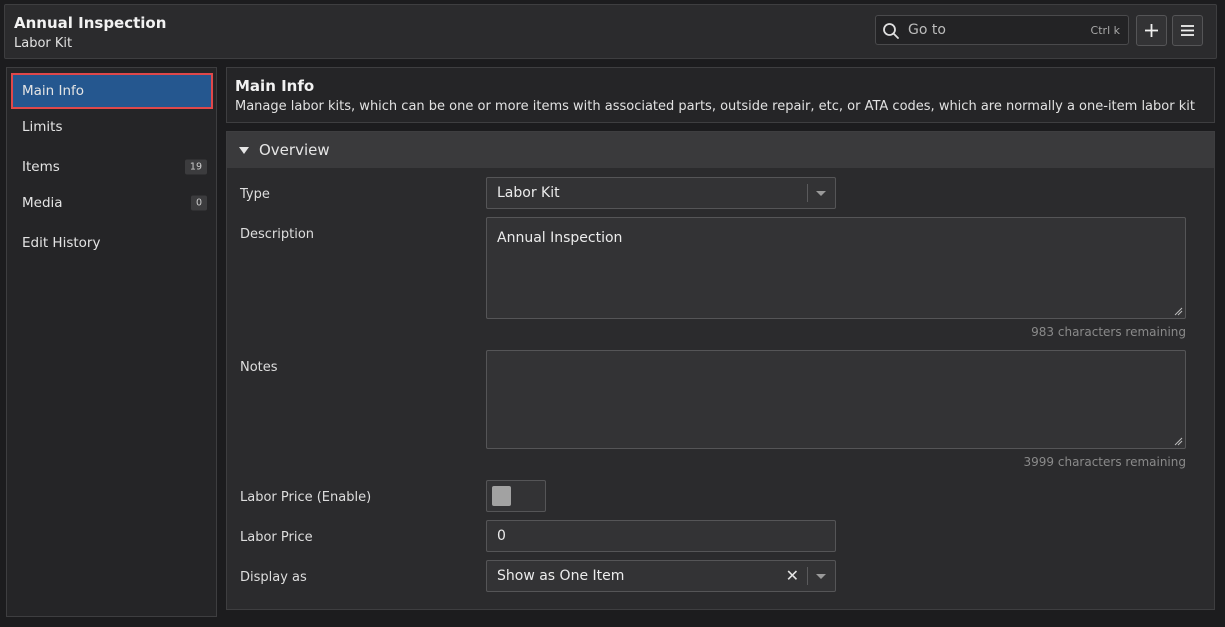  Describe the element at coordinates (661, 193) in the screenshot. I see `type-select: Labor Kit` at that location.